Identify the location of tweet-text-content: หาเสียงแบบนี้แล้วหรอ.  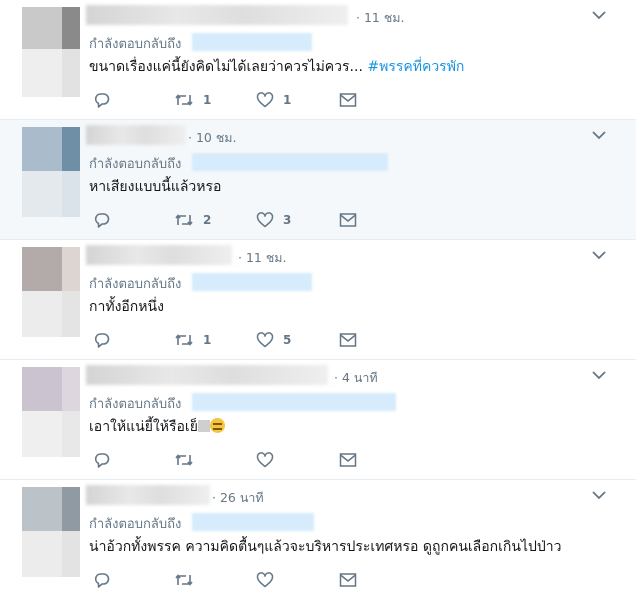
(155, 187).